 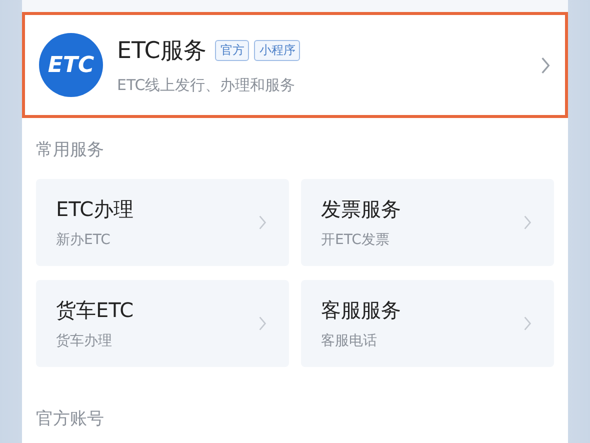 What do you see at coordinates (70, 150) in the screenshot?
I see `section-heading: 常用服务` at bounding box center [70, 150].